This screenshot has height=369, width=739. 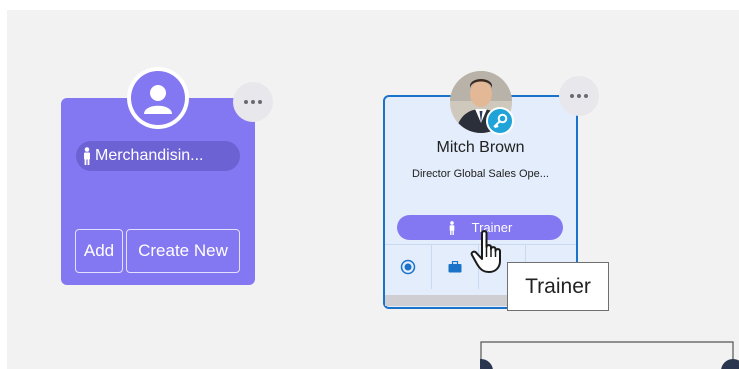 I want to click on briefcase-icon, so click(x=455, y=267).